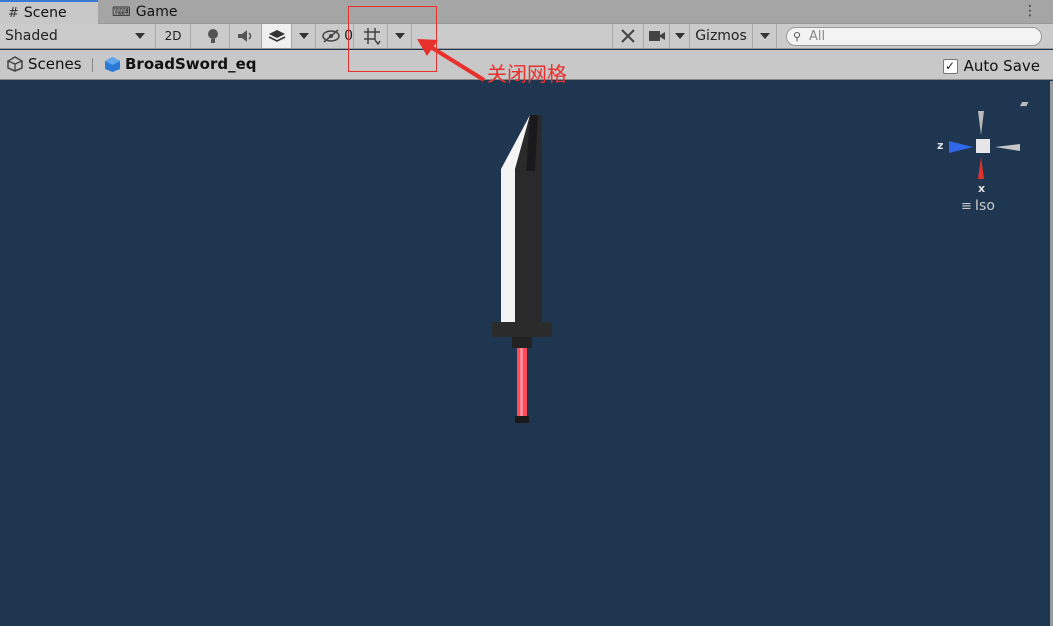 The image size is (1053, 626). I want to click on camera-dropdown, so click(680, 36).